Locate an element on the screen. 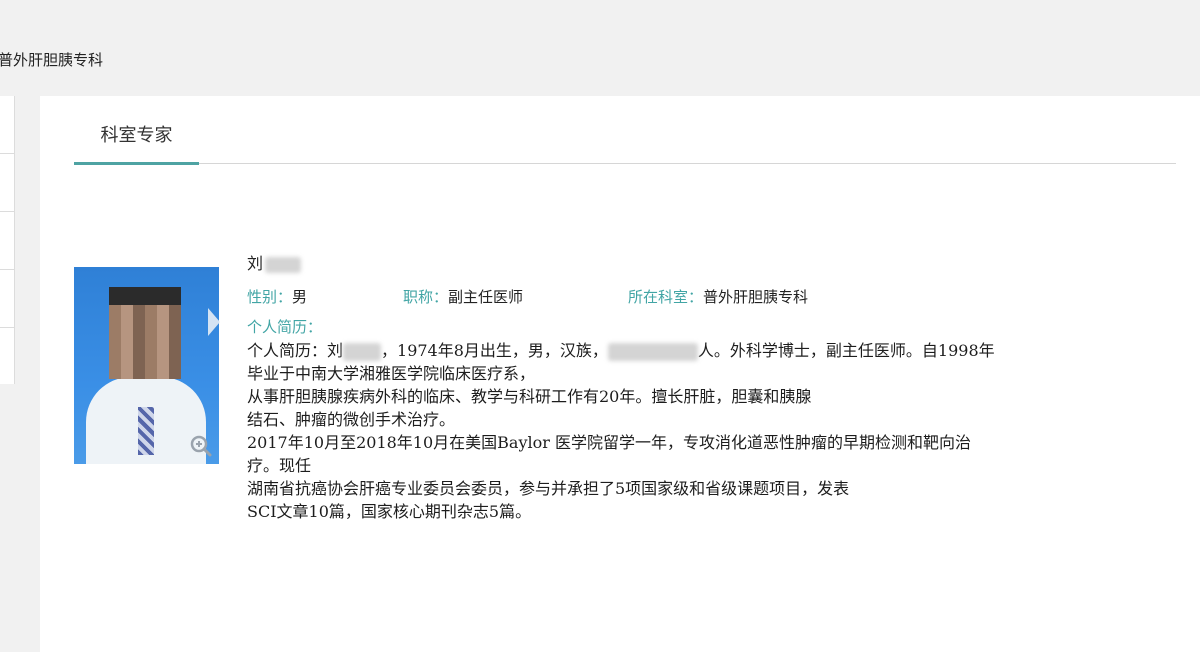  title-value: 副主任医师 is located at coordinates (486, 297).